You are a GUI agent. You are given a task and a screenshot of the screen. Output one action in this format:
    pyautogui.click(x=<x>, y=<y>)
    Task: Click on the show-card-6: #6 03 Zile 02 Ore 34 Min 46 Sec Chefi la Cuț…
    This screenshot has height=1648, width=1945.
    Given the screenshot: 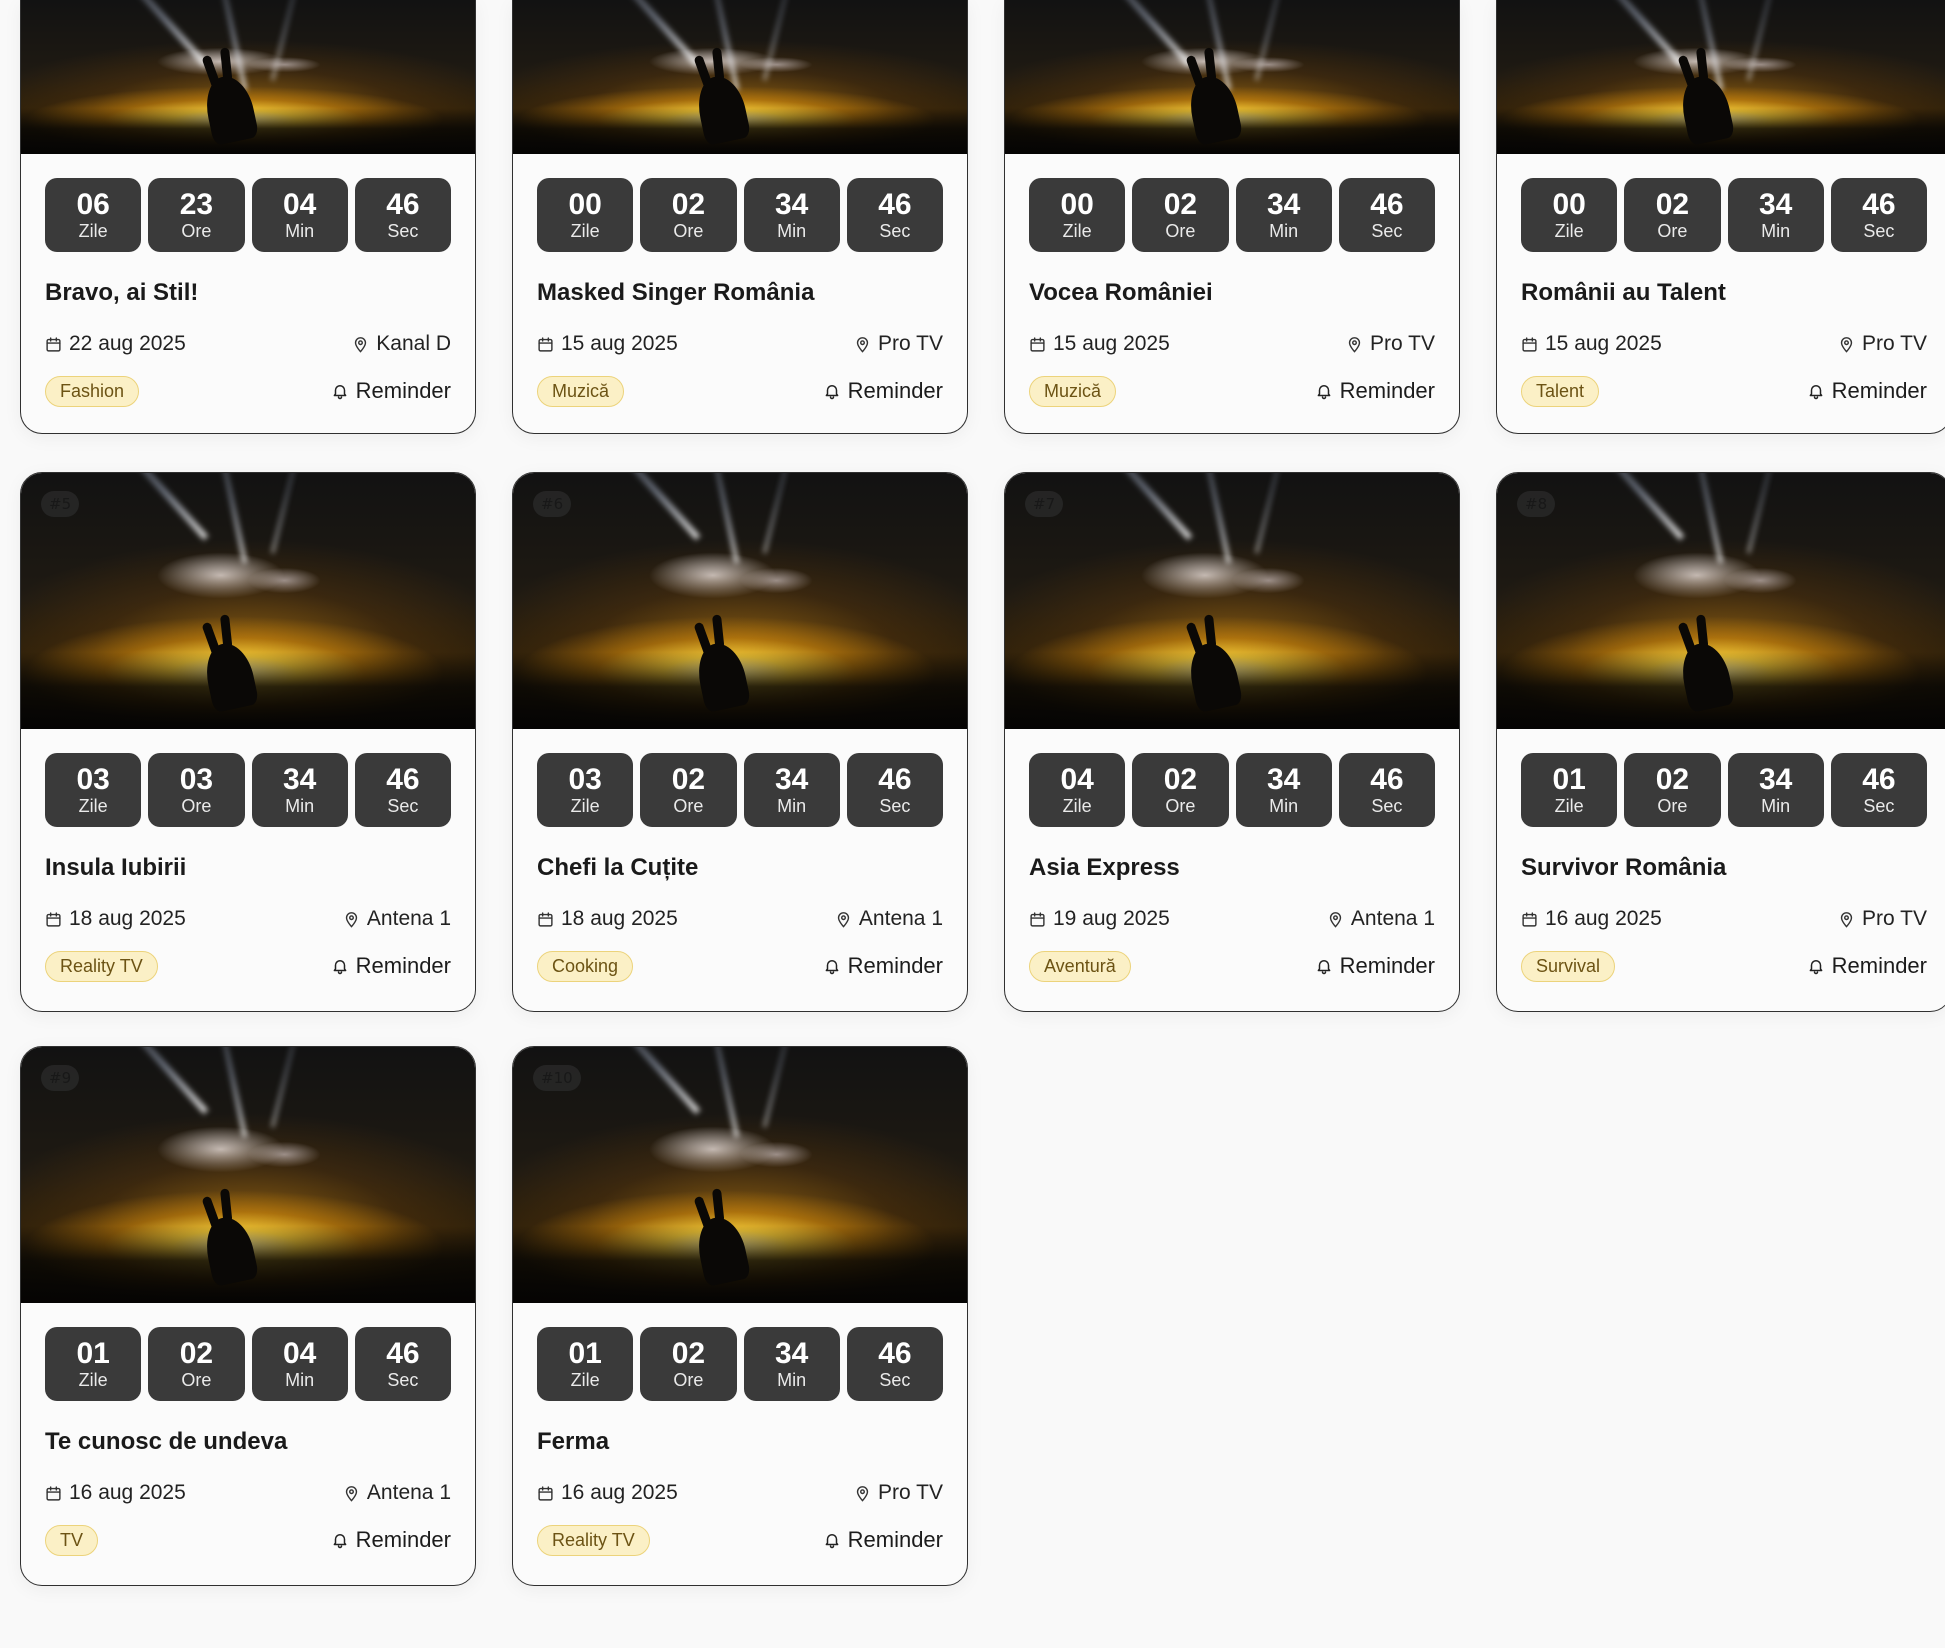 What is the action you would take?
    pyautogui.click(x=740, y=742)
    